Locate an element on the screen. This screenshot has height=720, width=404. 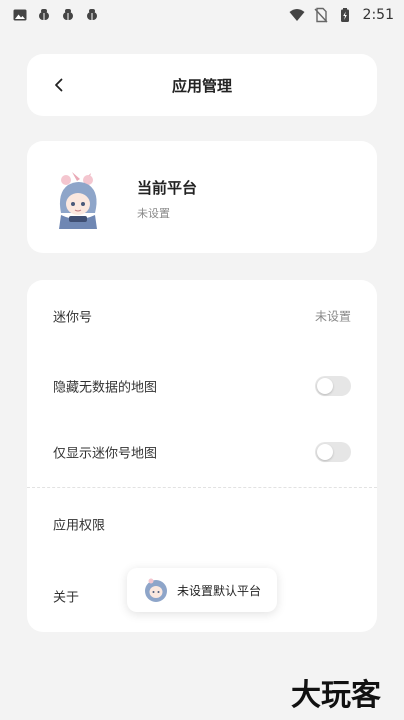
status-bar-right: 2:51 is located at coordinates (341, 15).